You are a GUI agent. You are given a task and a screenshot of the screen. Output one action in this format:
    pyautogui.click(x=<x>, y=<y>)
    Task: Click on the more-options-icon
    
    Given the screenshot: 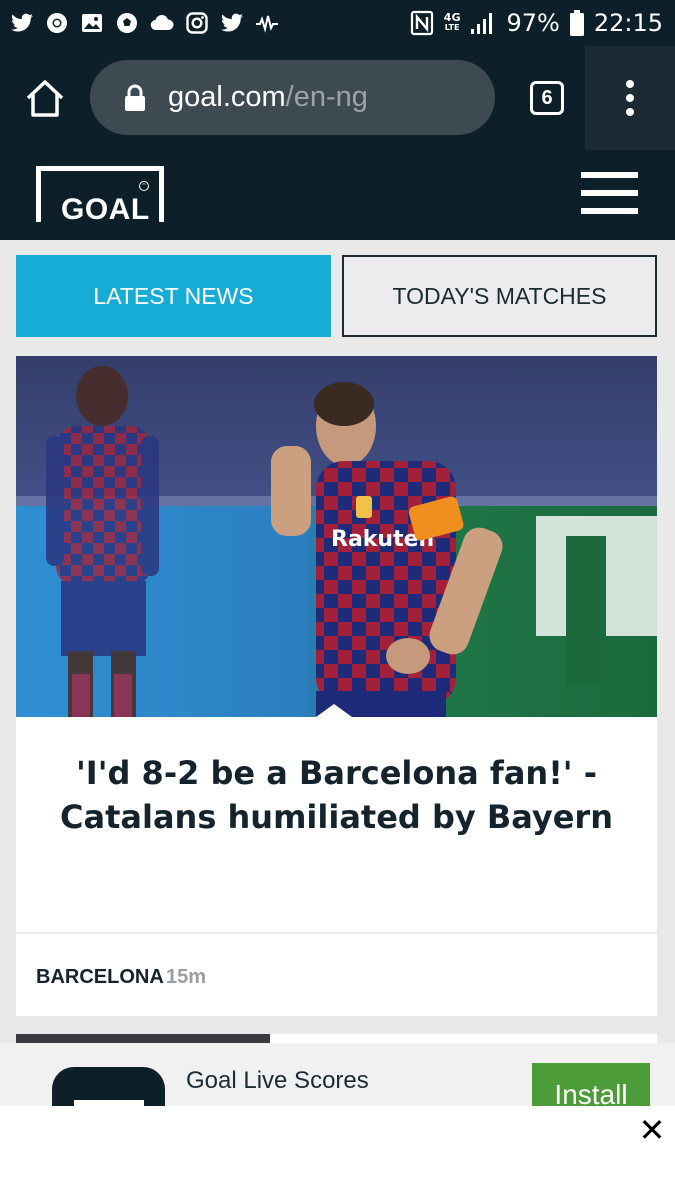 What is the action you would take?
    pyautogui.click(x=630, y=98)
    